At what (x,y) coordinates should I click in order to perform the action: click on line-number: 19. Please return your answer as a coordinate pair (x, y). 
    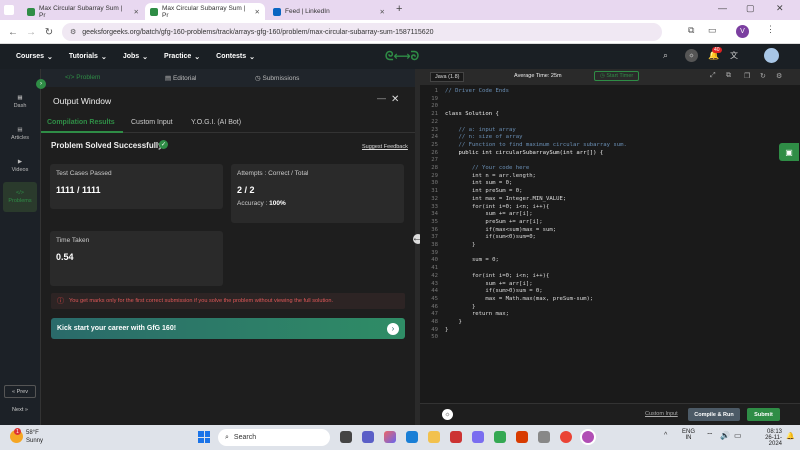
    Looking at the image, I should click on (434, 98).